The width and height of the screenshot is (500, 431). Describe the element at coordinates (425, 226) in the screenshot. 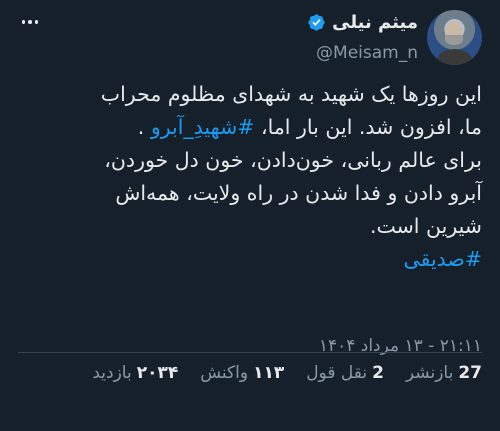

I see `tweet-line-text: شیرین است.` at that location.